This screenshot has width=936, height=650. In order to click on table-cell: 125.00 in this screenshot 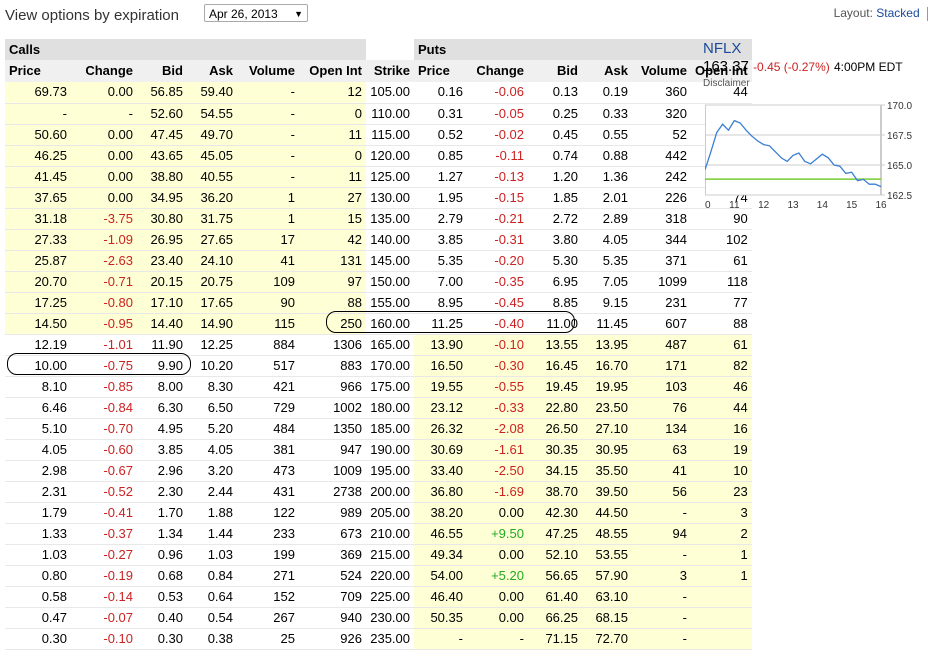, I will do `click(390, 177)`.